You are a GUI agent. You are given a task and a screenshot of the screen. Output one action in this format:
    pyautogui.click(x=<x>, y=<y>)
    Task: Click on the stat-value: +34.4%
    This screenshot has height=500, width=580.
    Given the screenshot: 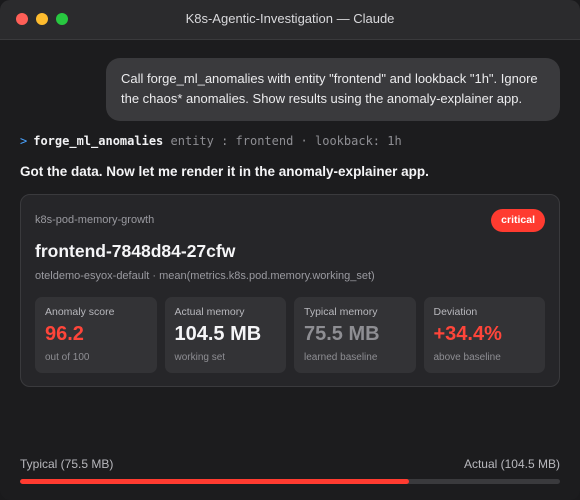 What is the action you would take?
    pyautogui.click(x=467, y=334)
    